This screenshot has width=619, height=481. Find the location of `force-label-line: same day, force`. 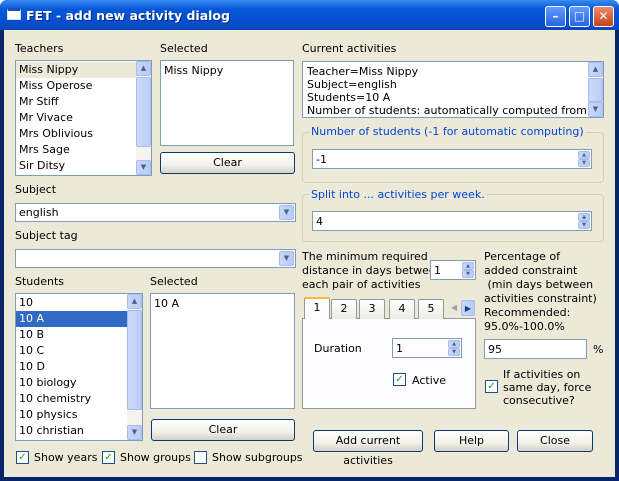

force-label-line: same day, force is located at coordinates (547, 387).